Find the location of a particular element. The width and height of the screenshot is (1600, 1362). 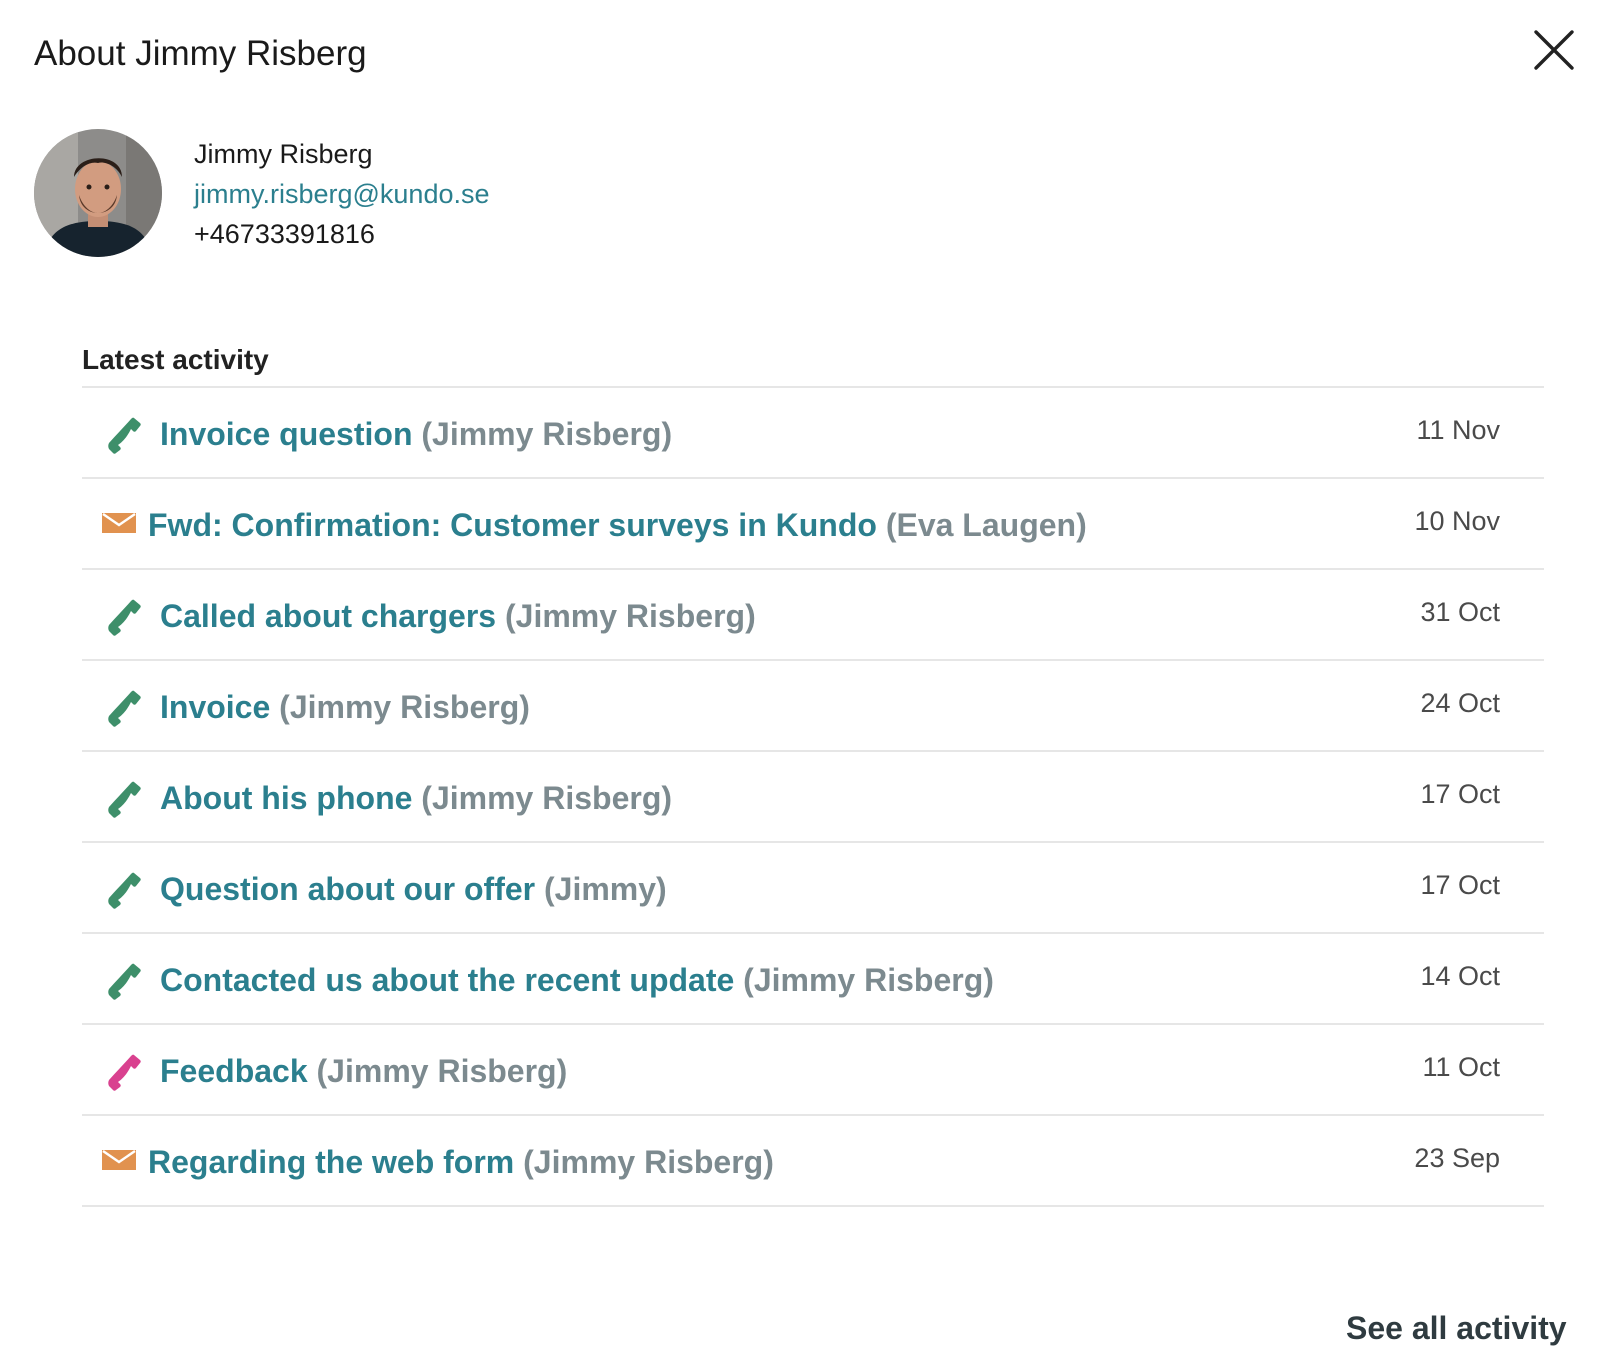

activity-item-title: Invoice (Jimmy Risberg) is located at coordinates (345, 707).